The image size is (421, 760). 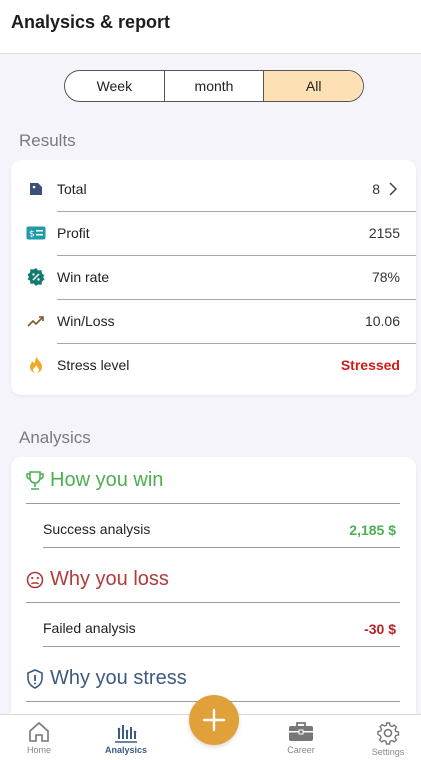 What do you see at coordinates (126, 734) in the screenshot?
I see `bar-chart-icon` at bounding box center [126, 734].